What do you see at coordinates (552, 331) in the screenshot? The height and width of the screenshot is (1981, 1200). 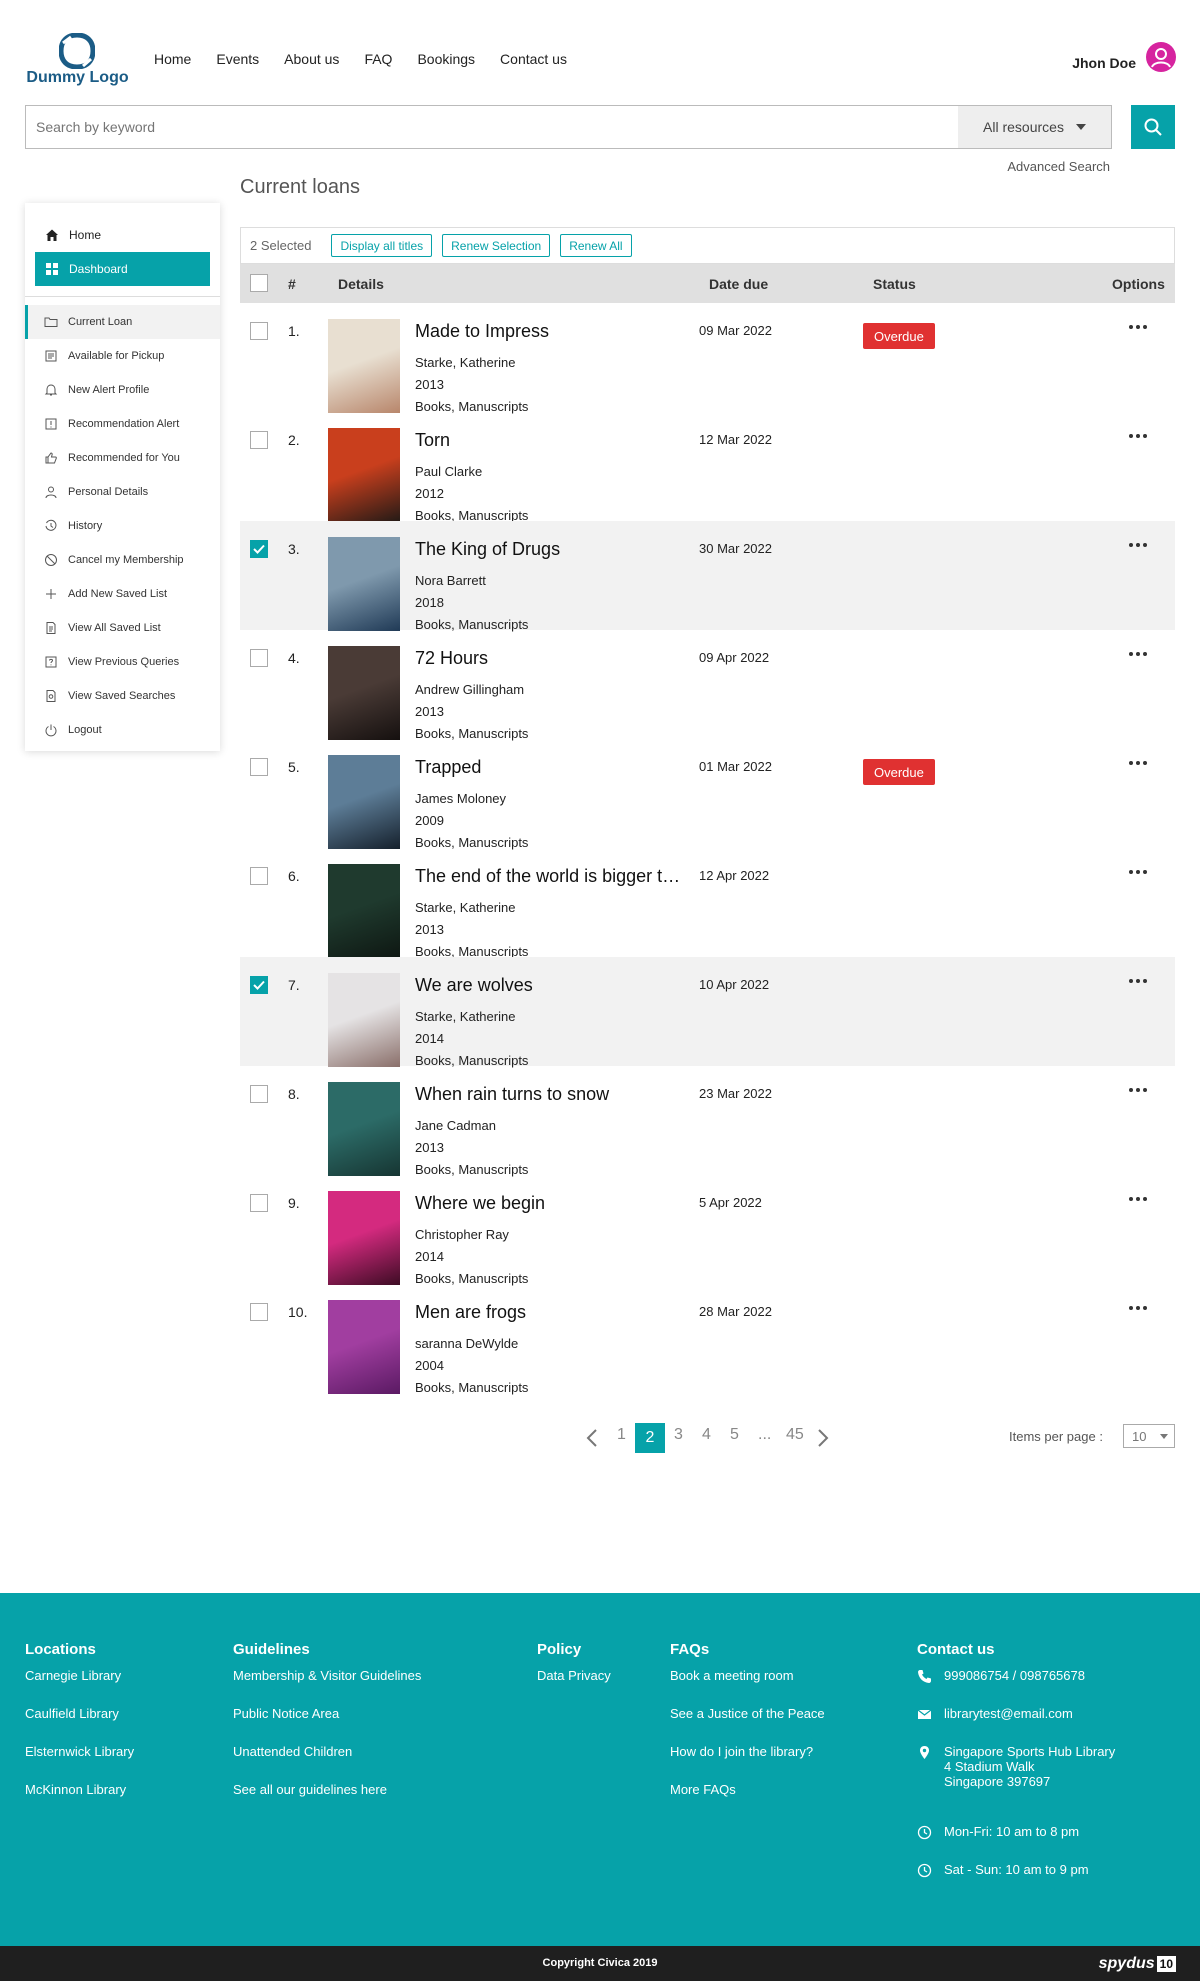 I see `book-title: Made to Impress` at bounding box center [552, 331].